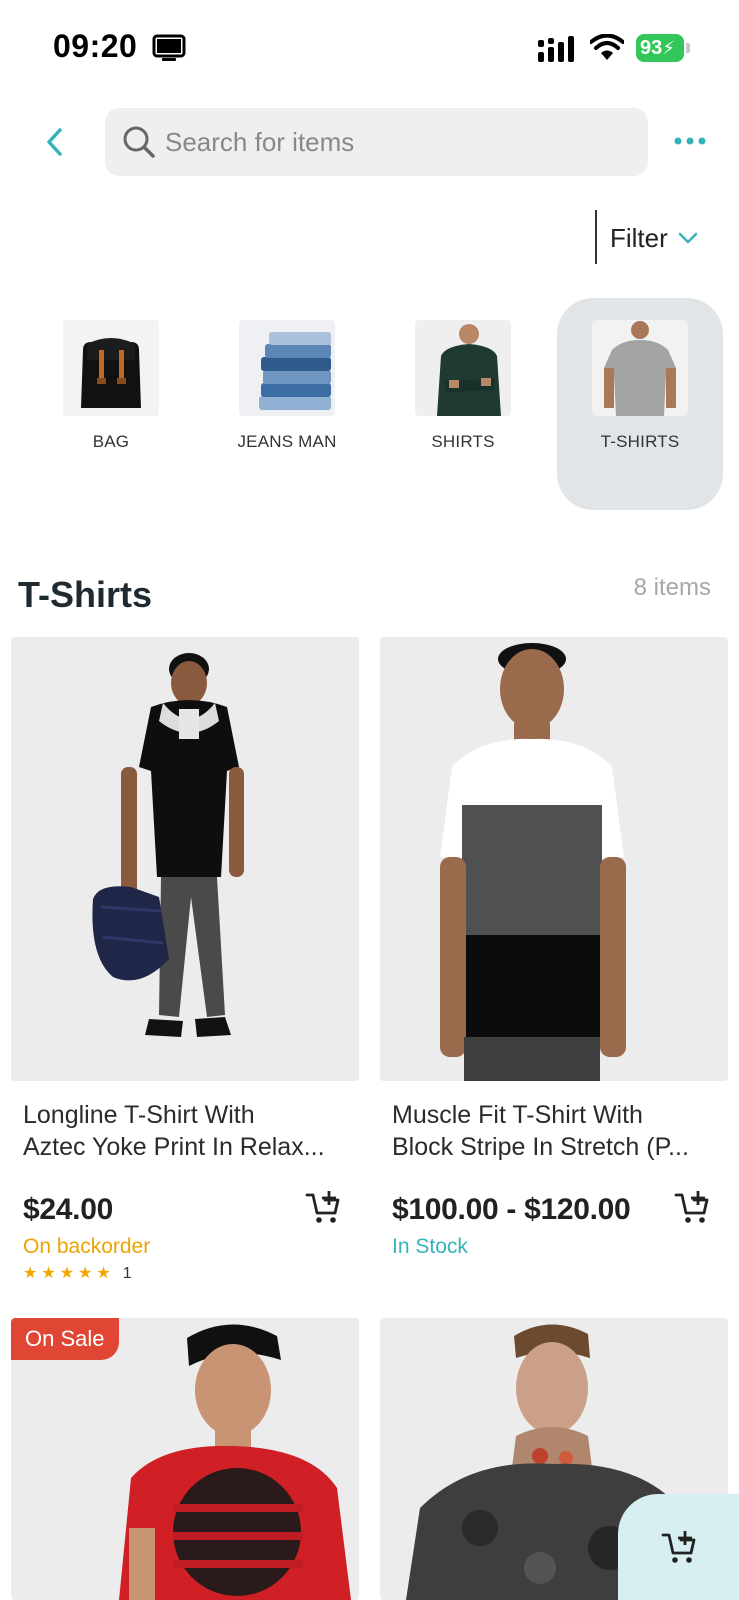 This screenshot has height=1600, width=739. What do you see at coordinates (688, 238) in the screenshot?
I see `chevron-down-icon` at bounding box center [688, 238].